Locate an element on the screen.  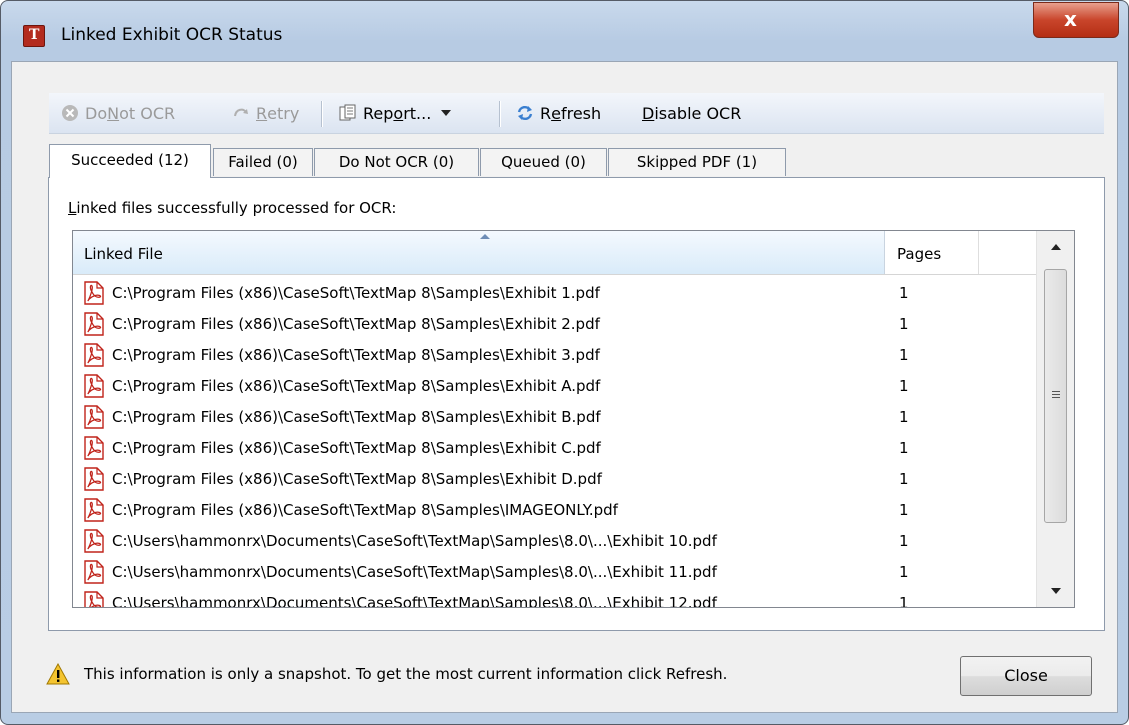
arrow-up-icon is located at coordinates (1056, 247).